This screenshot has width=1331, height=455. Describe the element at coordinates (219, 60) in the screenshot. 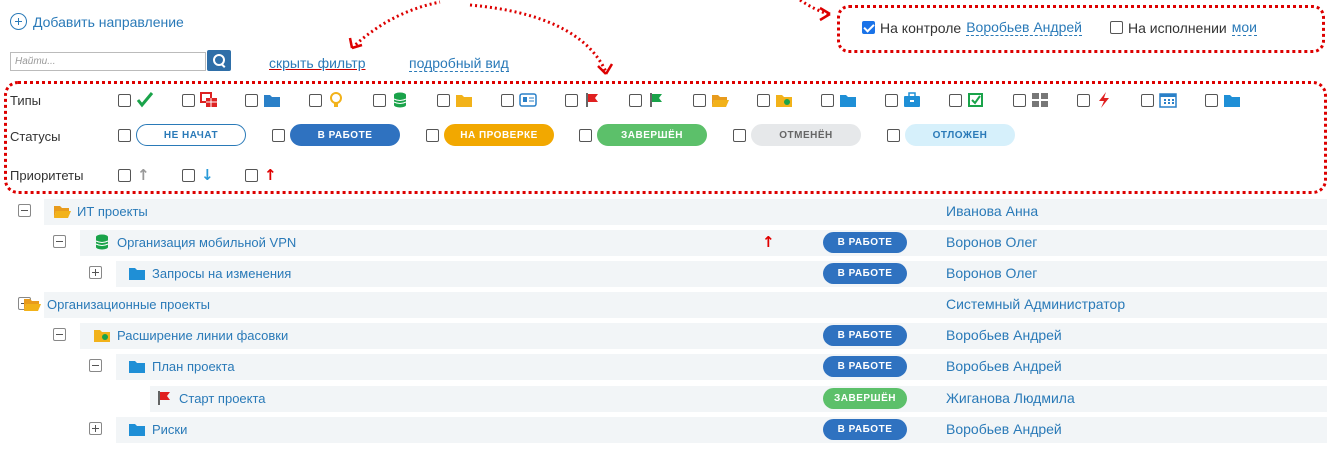

I see `search-button` at that location.